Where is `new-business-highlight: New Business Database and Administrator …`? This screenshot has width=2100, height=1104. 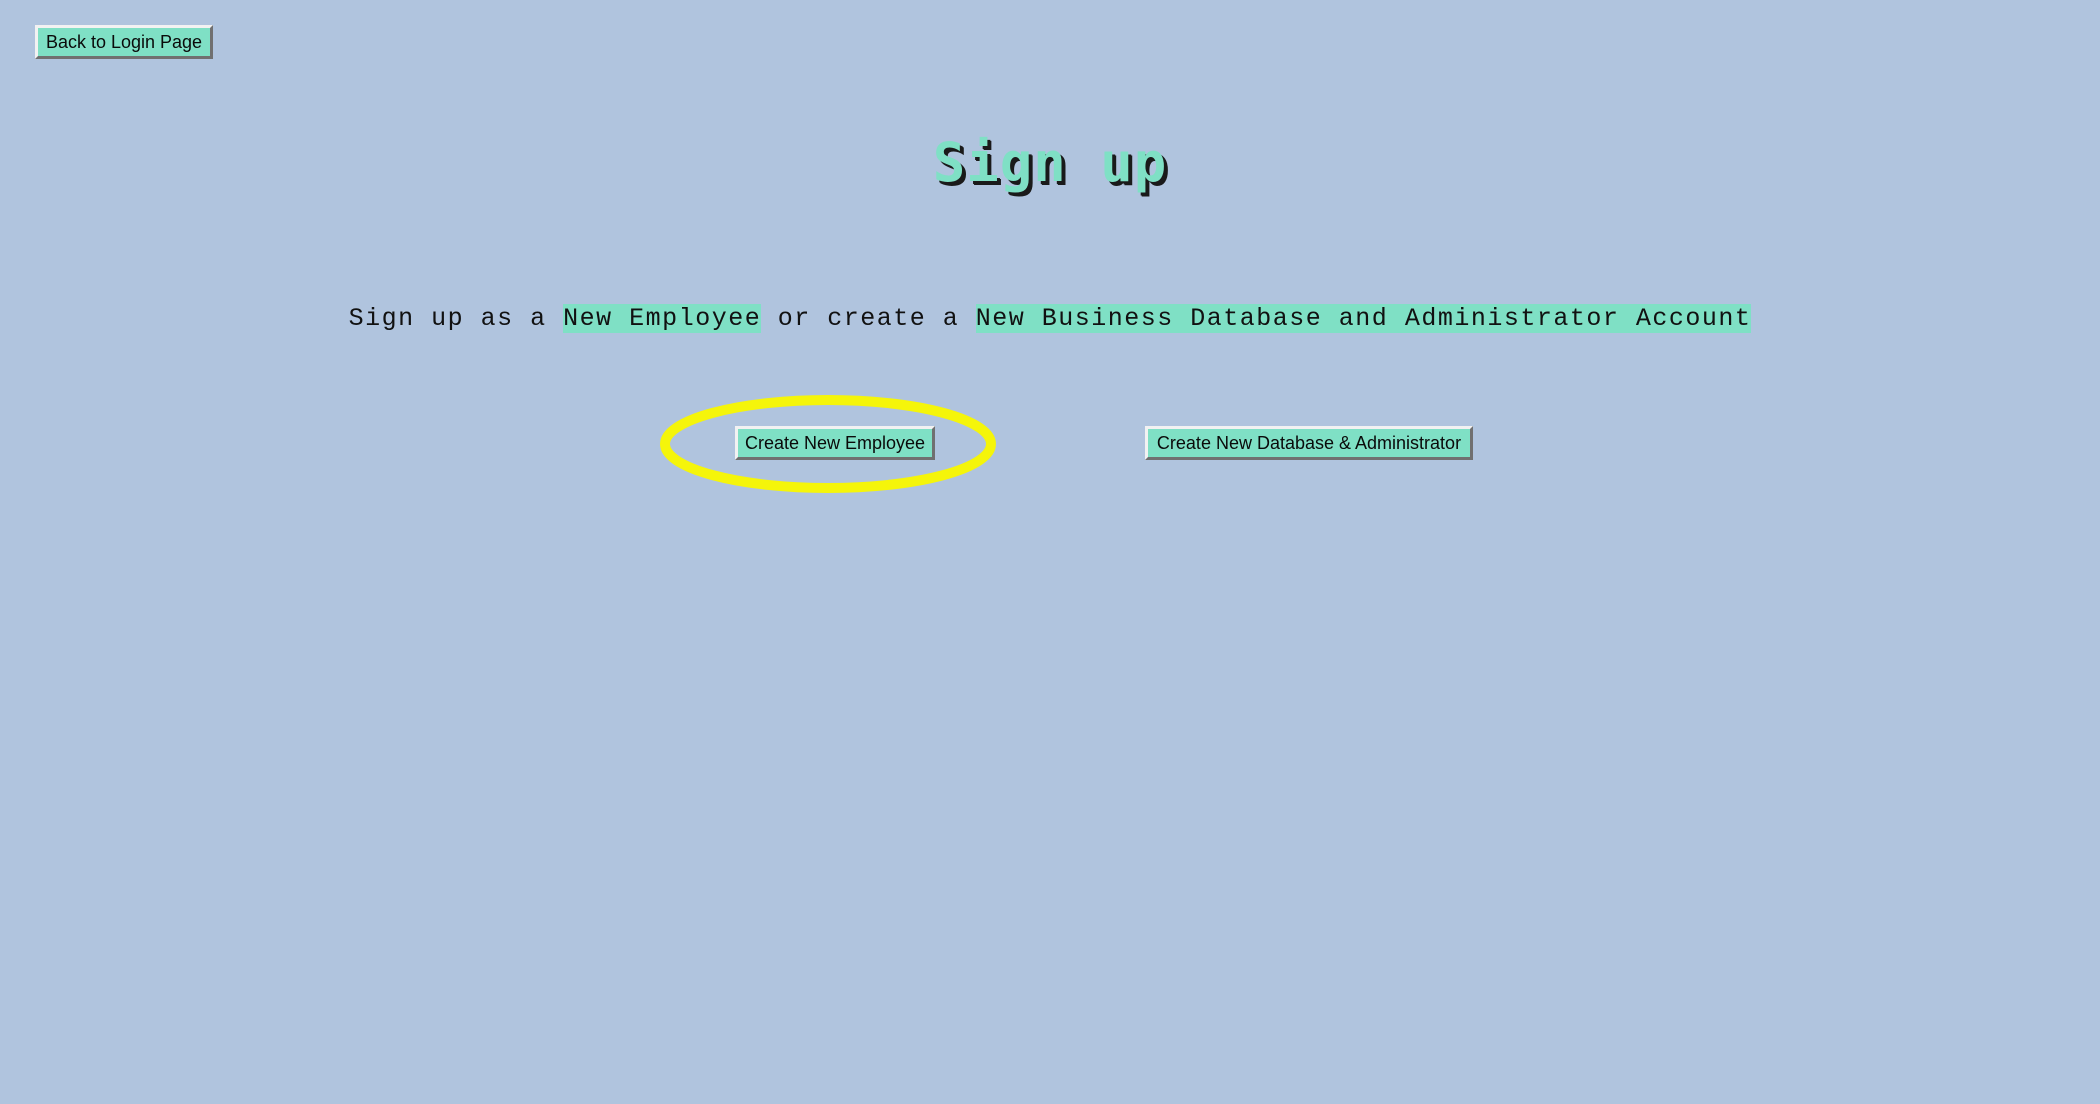
new-business-highlight: New Business Database and Administrator … is located at coordinates (1363, 318).